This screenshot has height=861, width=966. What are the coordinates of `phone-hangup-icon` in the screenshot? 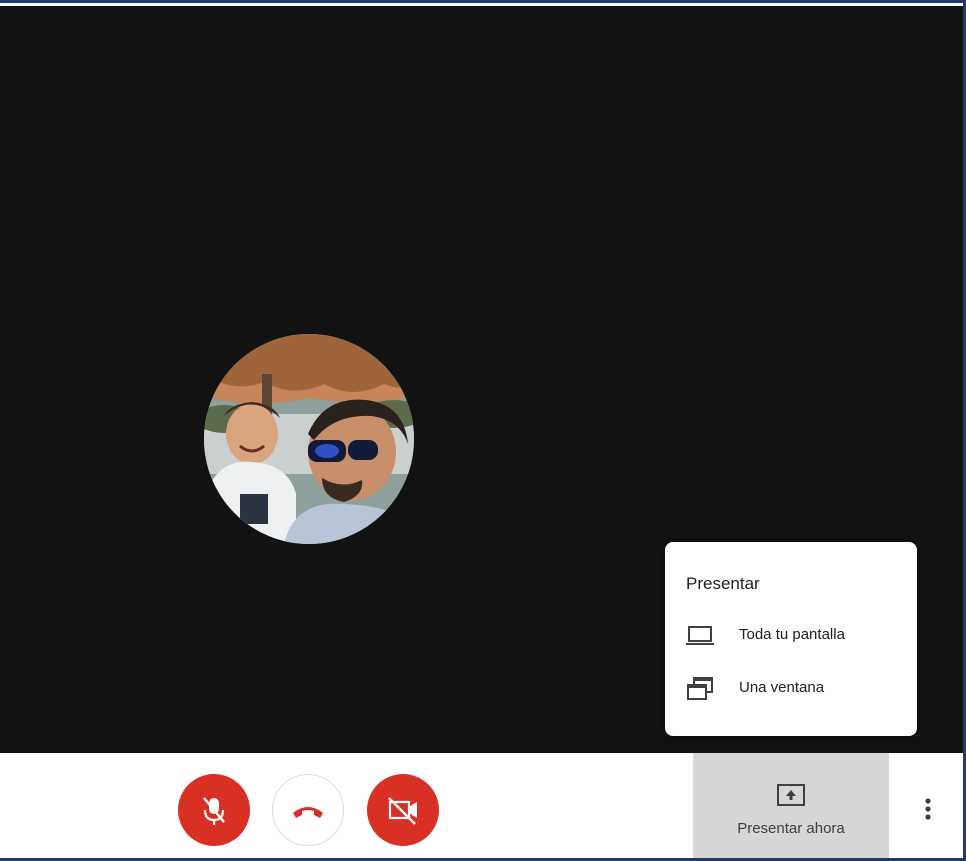 It's located at (308, 812).